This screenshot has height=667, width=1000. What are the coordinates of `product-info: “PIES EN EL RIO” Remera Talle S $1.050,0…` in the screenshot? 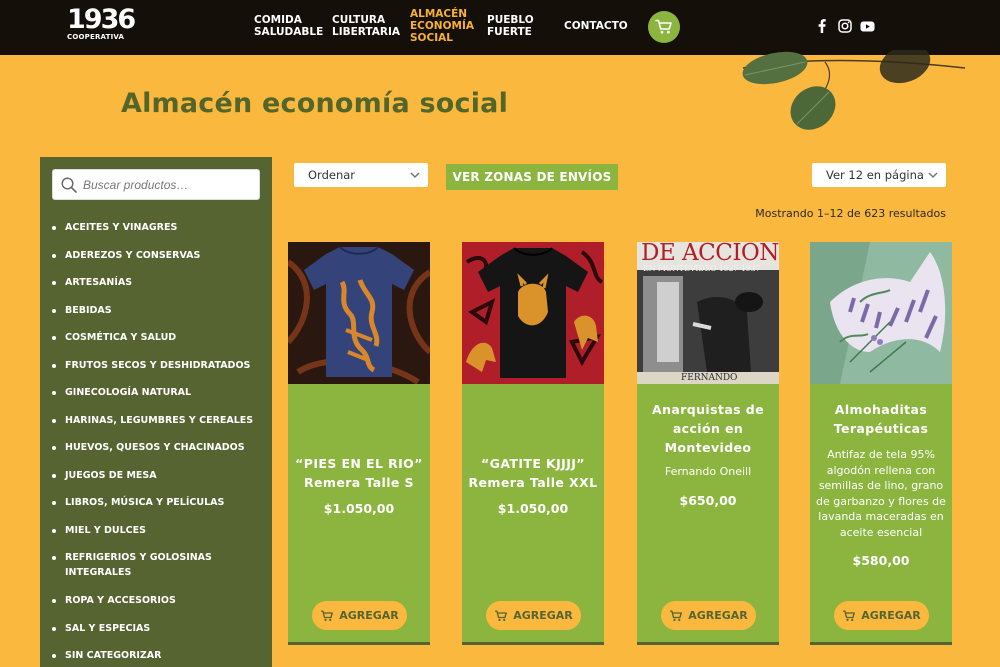 It's located at (359, 485).